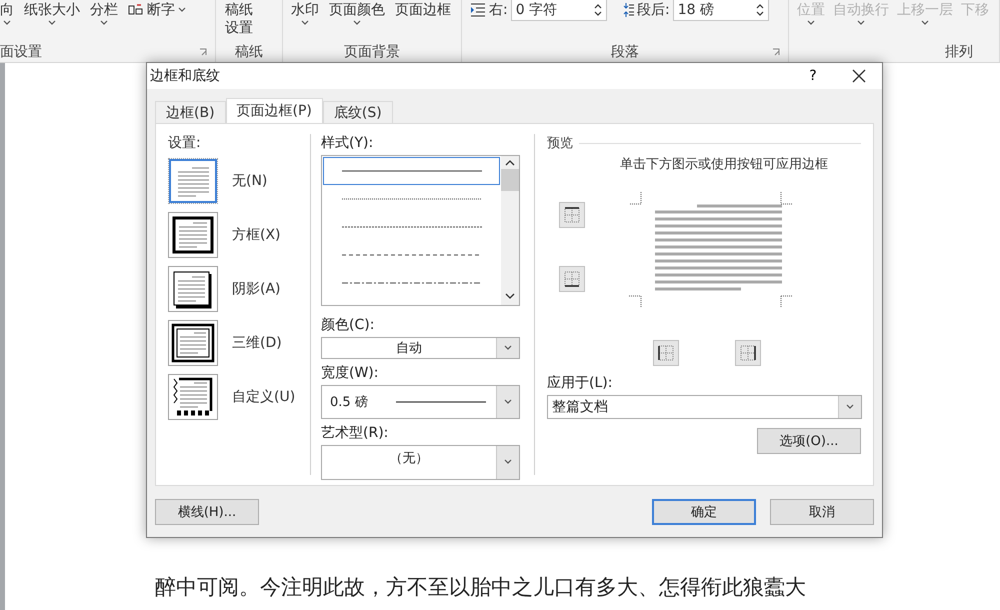 The height and width of the screenshot is (610, 1000). What do you see at coordinates (347, 143) in the screenshot?
I see `field-label: 样式(Y):` at bounding box center [347, 143].